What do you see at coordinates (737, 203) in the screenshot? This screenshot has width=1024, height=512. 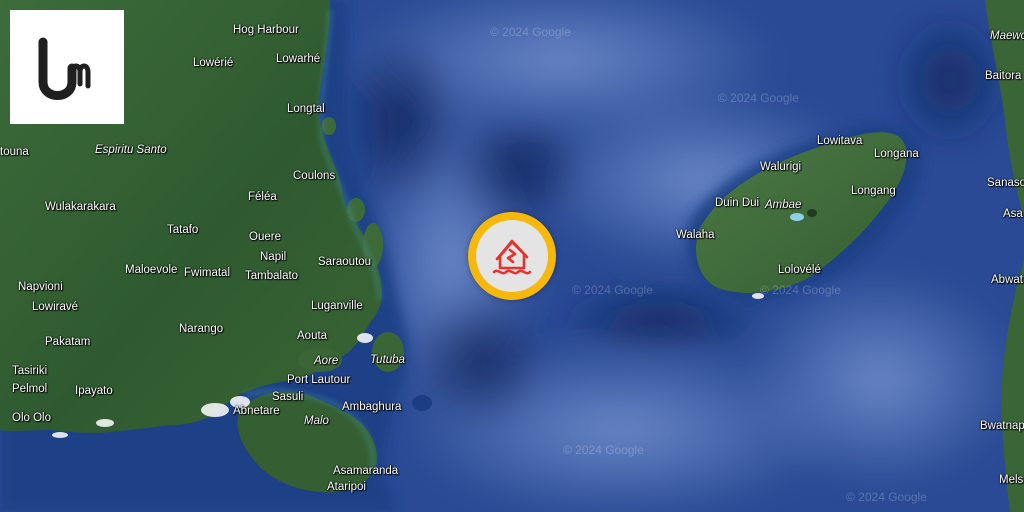 I see `place-label-duin-dui: Duin Dui` at bounding box center [737, 203].